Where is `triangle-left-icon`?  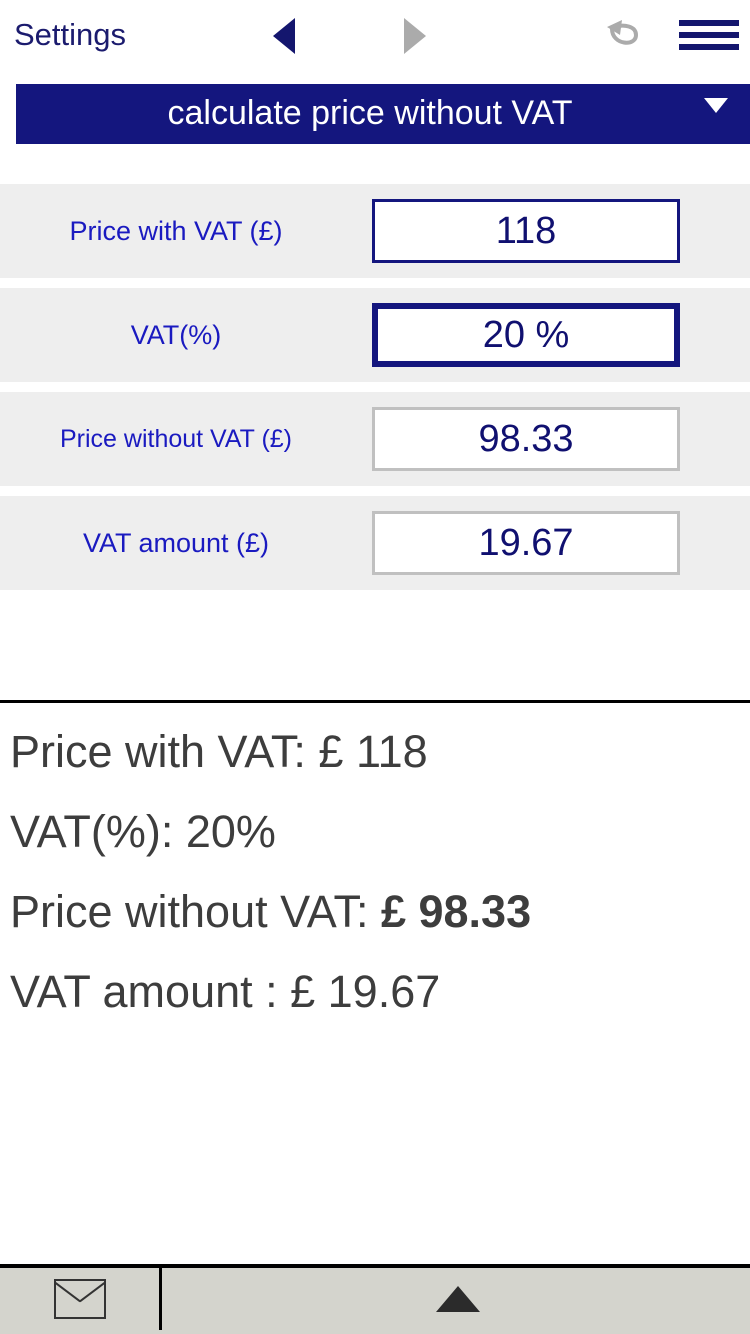 triangle-left-icon is located at coordinates (284, 36).